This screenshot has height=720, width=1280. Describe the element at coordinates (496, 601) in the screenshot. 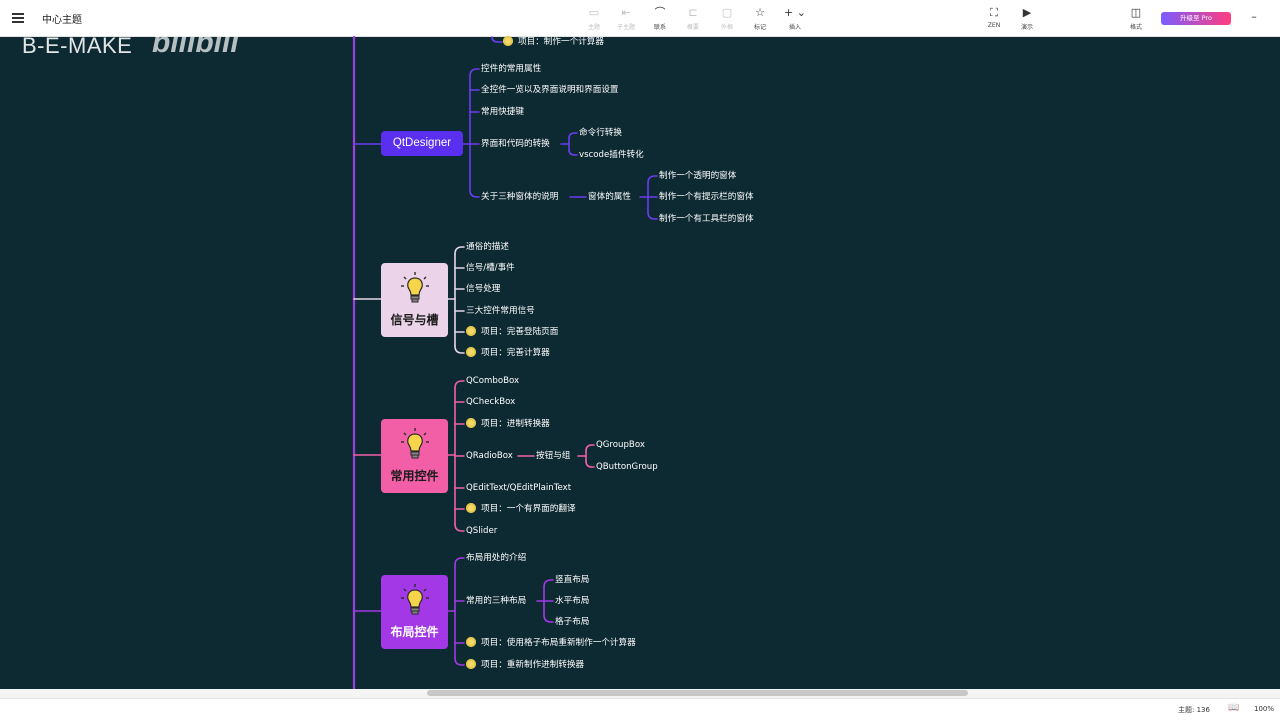

I see `node-three-layouts: 常用的三种布局` at that location.